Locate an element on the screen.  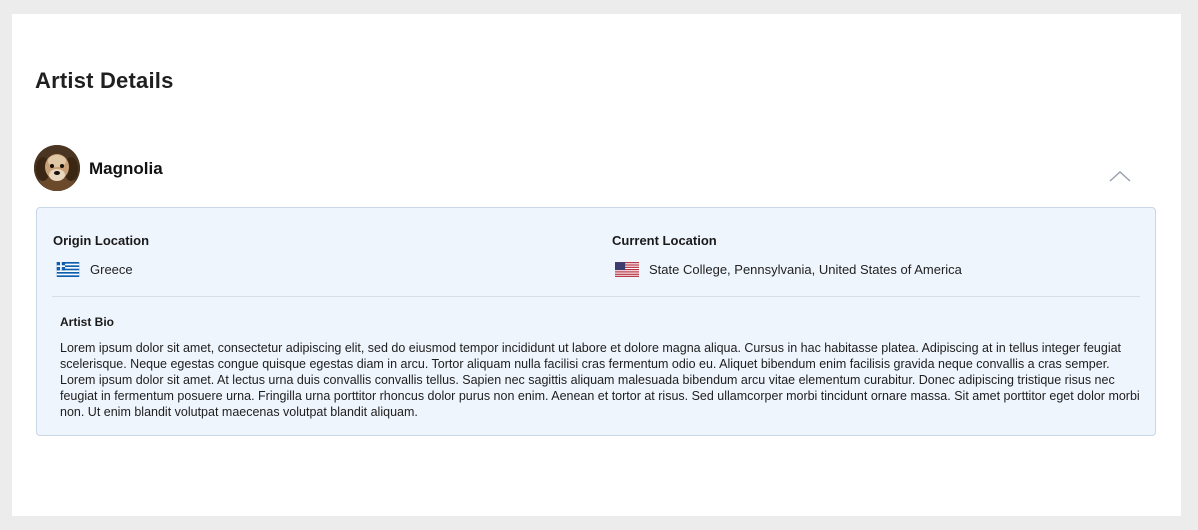
divider is located at coordinates (596, 296).